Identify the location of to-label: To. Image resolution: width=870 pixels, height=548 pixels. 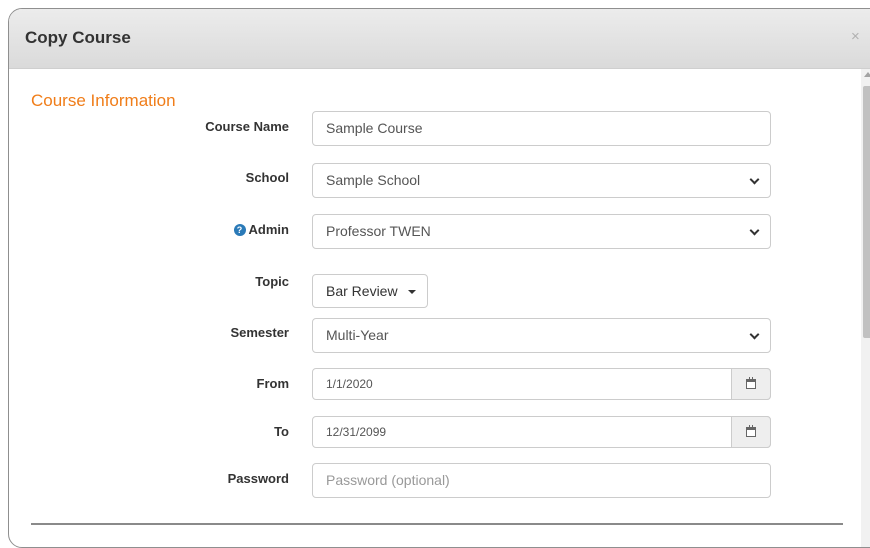
(281, 431).